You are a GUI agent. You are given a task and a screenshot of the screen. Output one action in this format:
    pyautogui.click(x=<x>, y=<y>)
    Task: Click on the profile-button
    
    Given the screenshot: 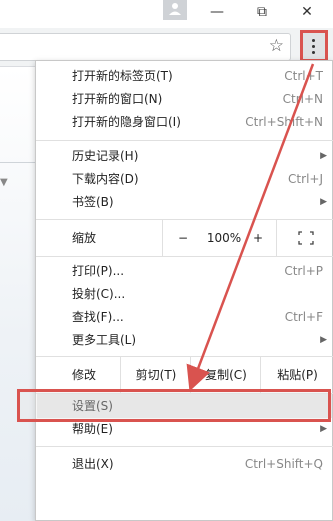 What is the action you would take?
    pyautogui.click(x=175, y=10)
    